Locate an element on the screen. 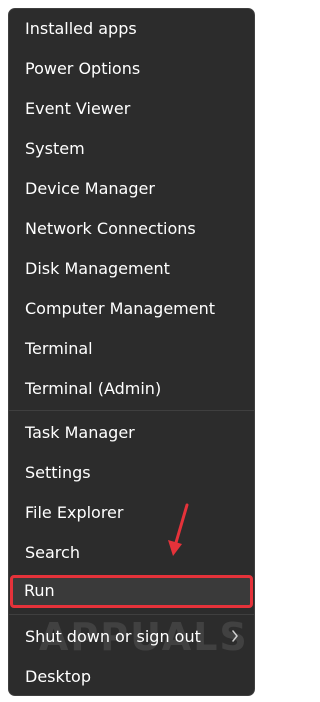  menu-item-label: Shut down or sign out is located at coordinates (113, 636).